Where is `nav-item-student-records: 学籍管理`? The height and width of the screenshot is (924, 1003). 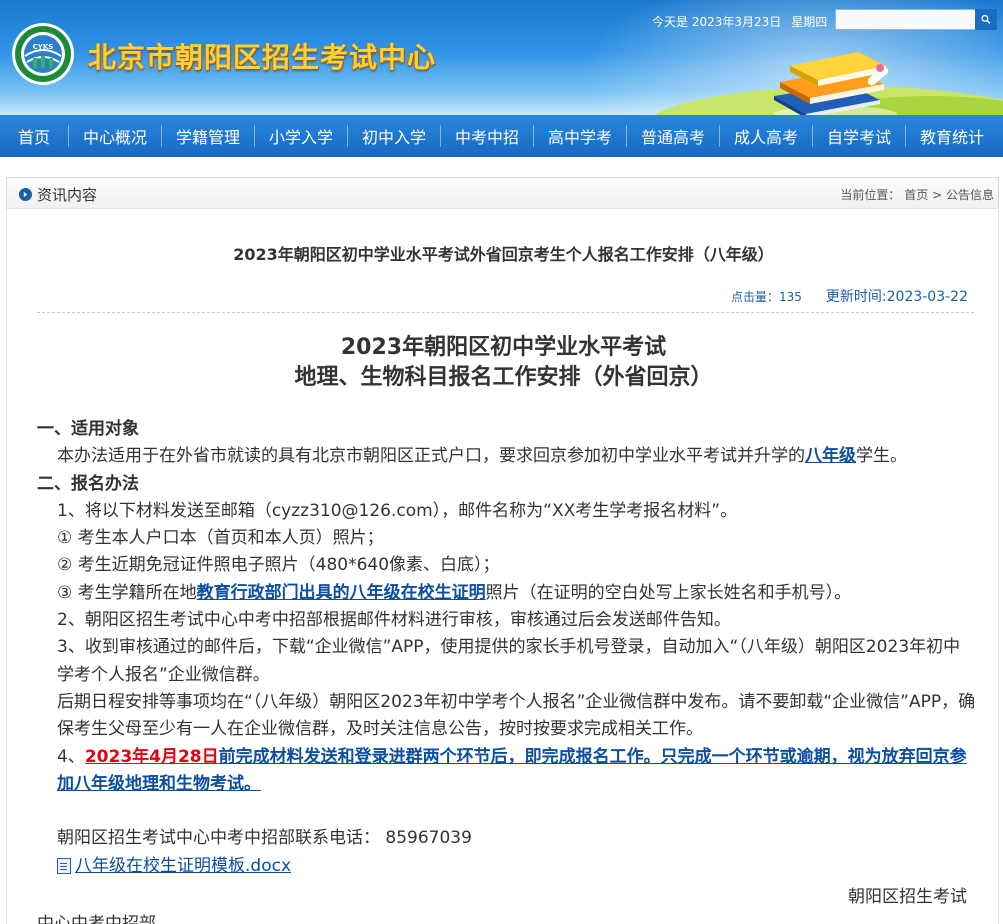 nav-item-student-records: 学籍管理 is located at coordinates (208, 136).